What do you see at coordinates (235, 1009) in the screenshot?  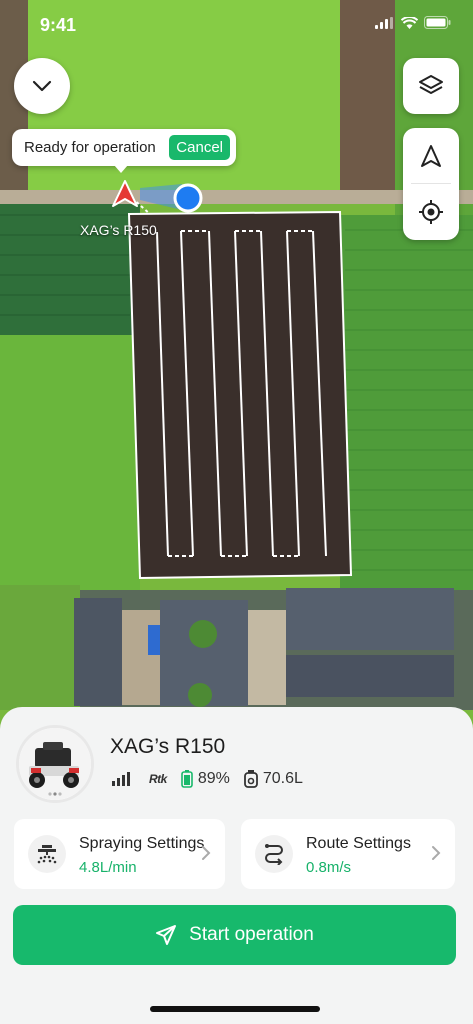 I see `home-indicator` at bounding box center [235, 1009].